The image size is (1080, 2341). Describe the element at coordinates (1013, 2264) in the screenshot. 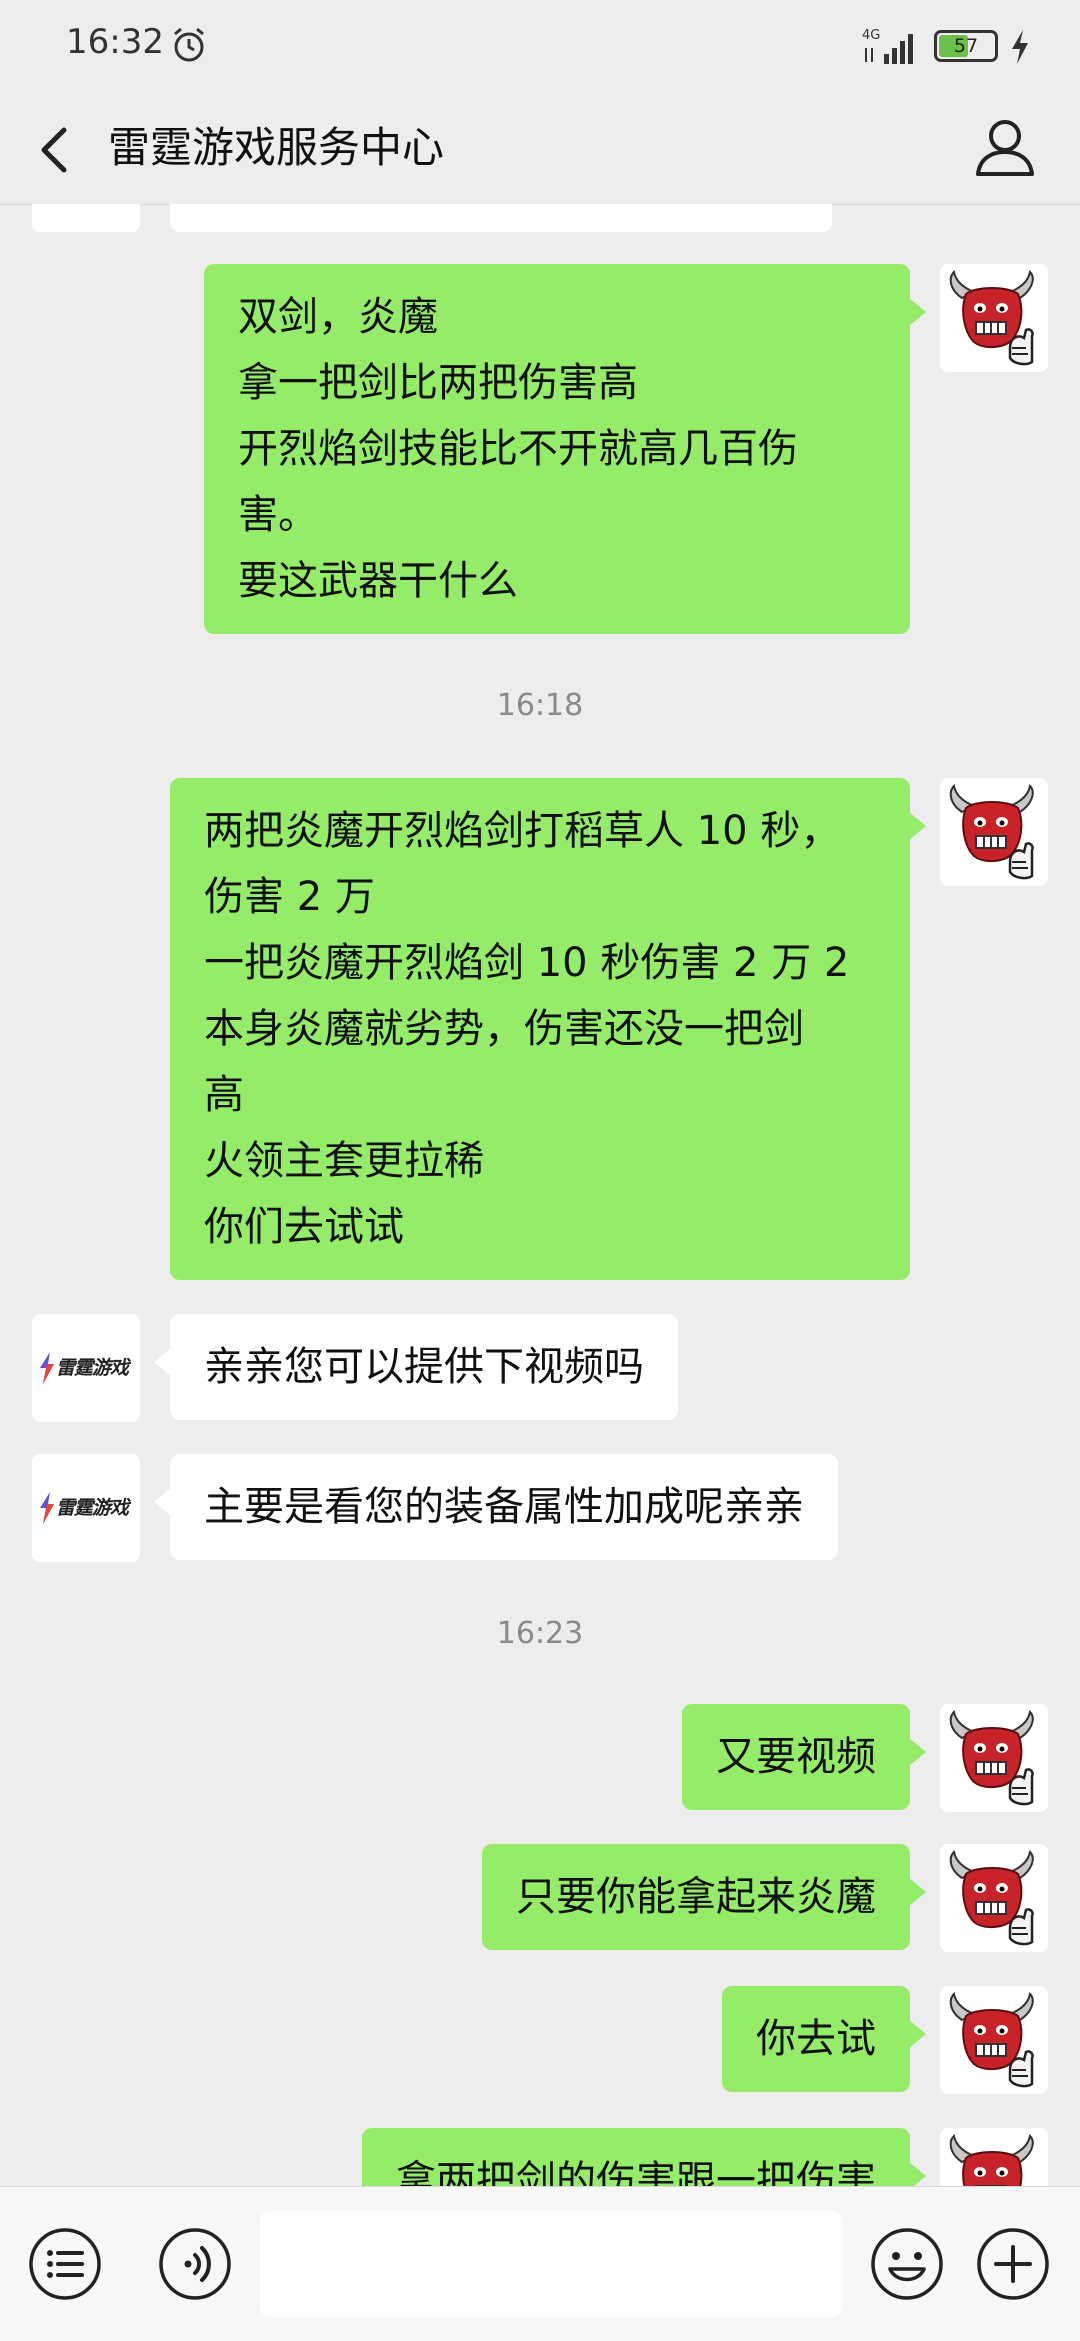

I see `plus-icon` at that location.